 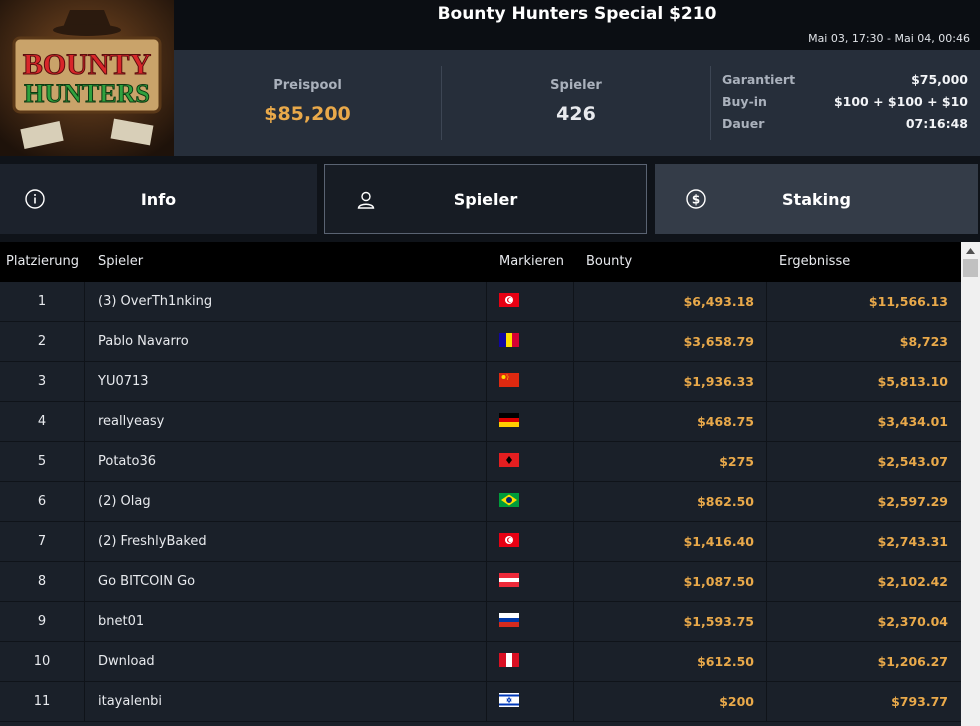 I want to click on tournament-title: Bounty Hunters Special $210, so click(x=577, y=14).